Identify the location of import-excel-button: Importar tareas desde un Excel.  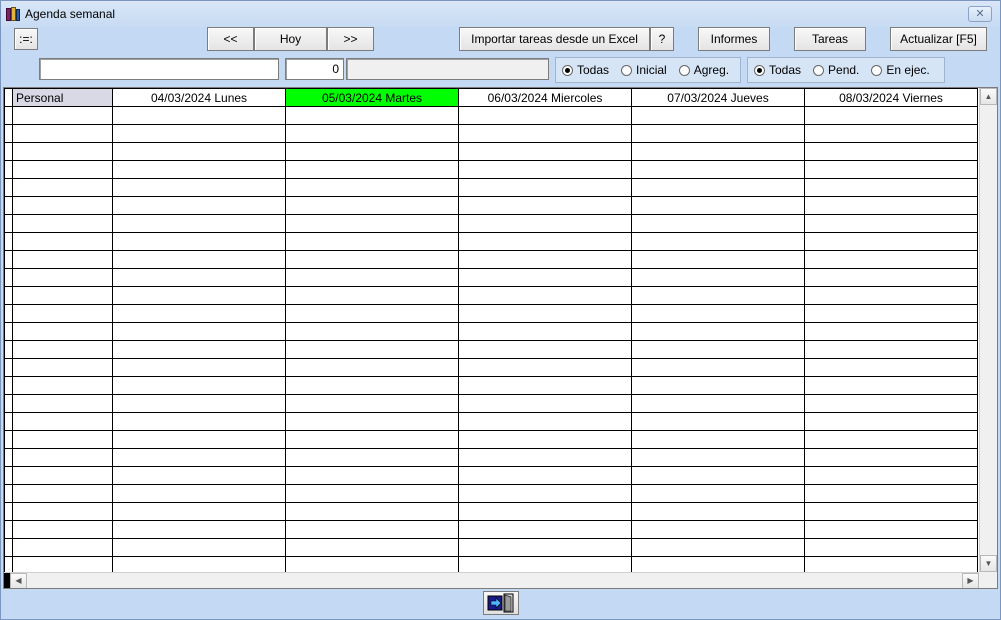
(554, 39).